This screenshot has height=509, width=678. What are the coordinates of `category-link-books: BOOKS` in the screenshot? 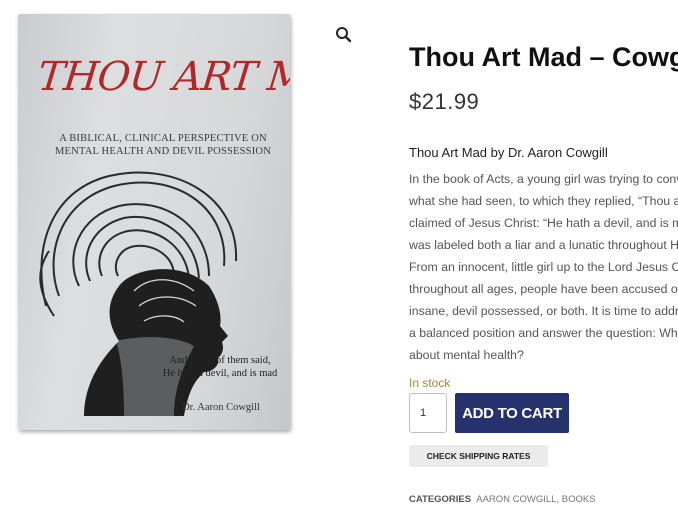 It's located at (579, 499).